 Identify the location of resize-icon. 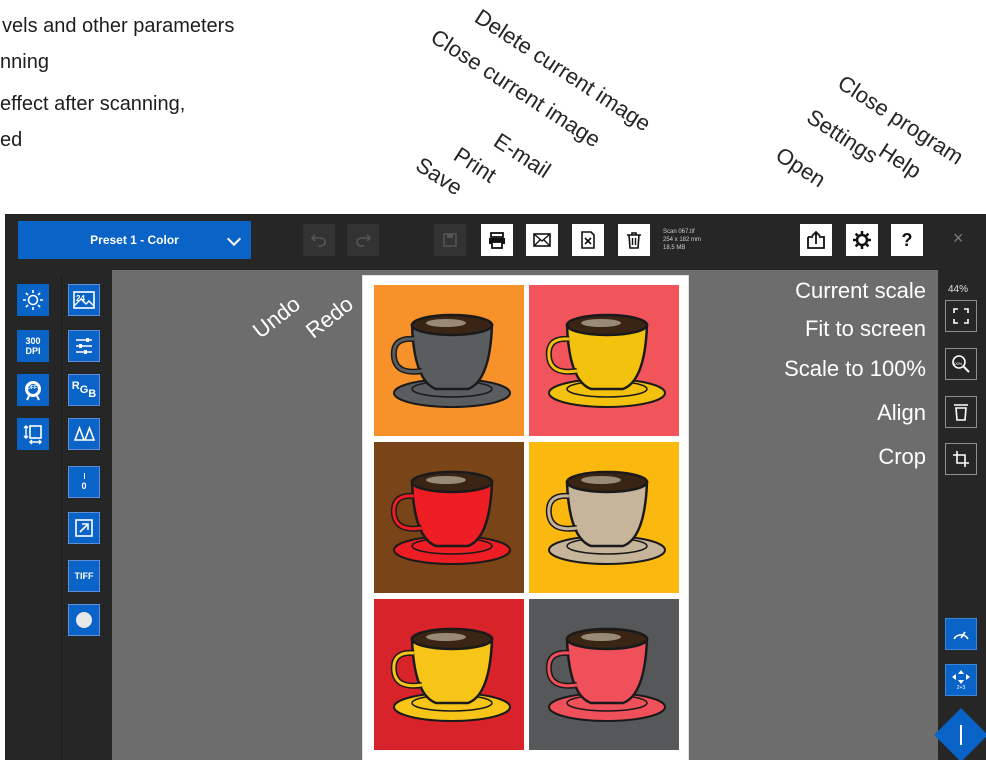
(84, 528).